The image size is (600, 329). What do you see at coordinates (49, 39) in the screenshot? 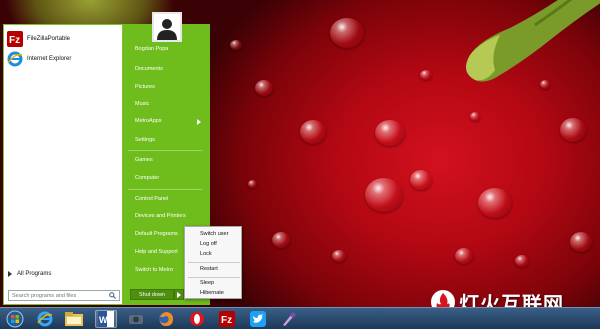
I see `pinned-item-label: FileZillaPortable` at bounding box center [49, 39].